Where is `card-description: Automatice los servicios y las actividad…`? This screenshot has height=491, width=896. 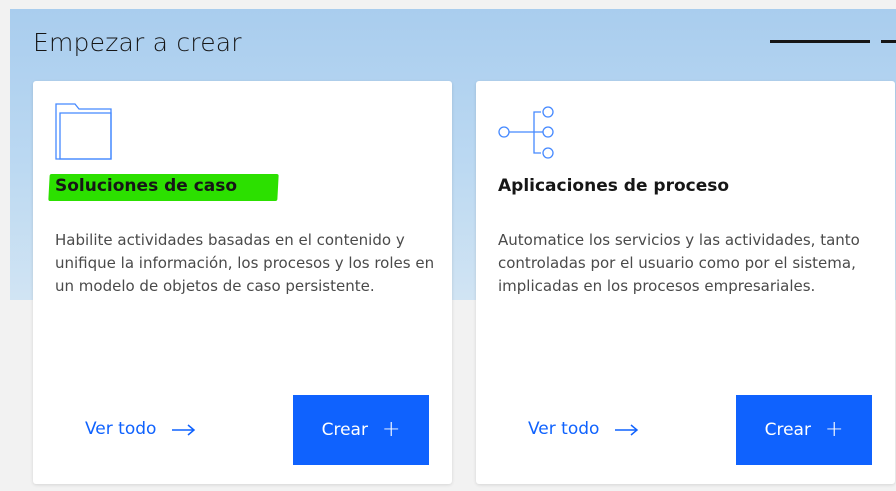 card-description: Automatice los servicios y las actividad… is located at coordinates (679, 263).